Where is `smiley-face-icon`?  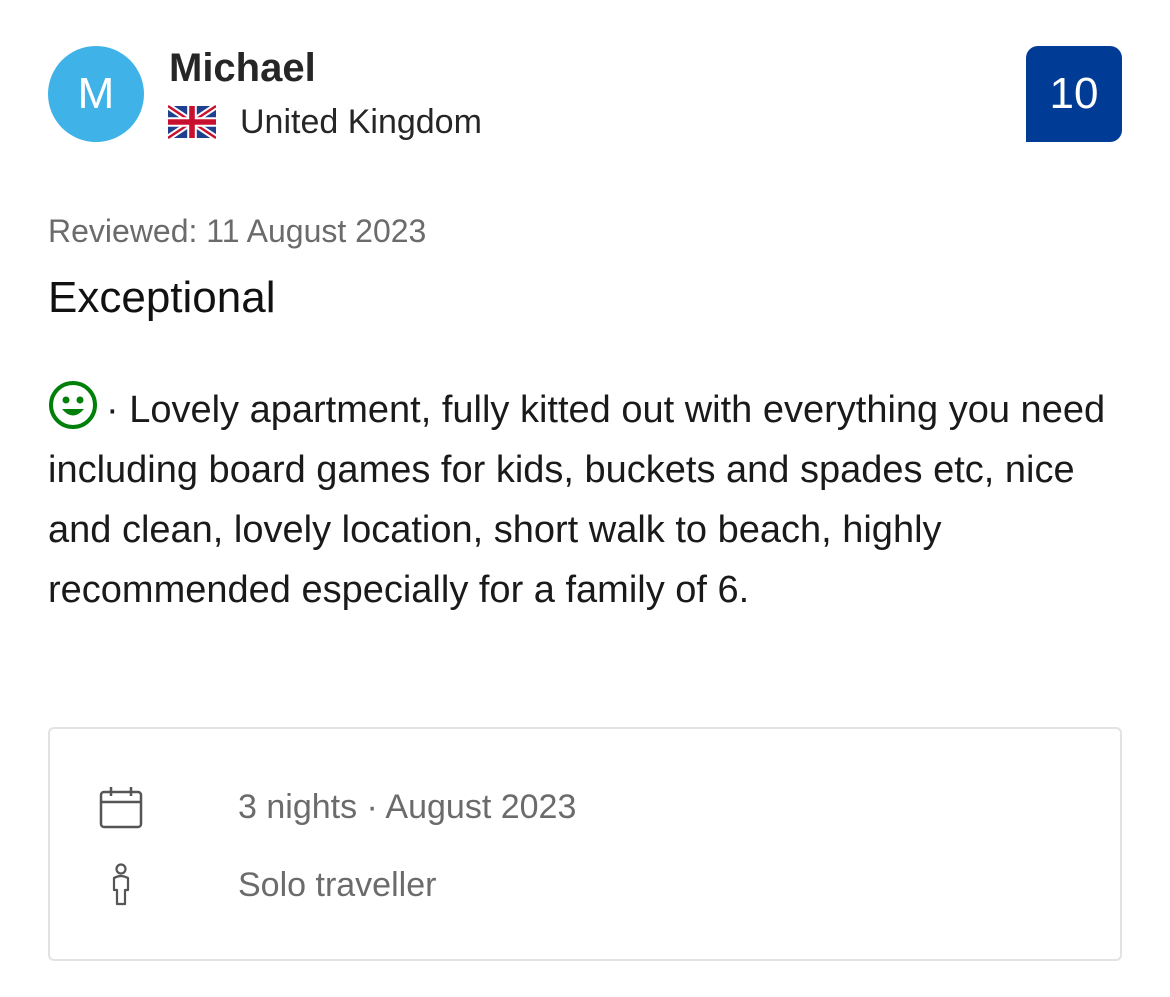 smiley-face-icon is located at coordinates (73, 405).